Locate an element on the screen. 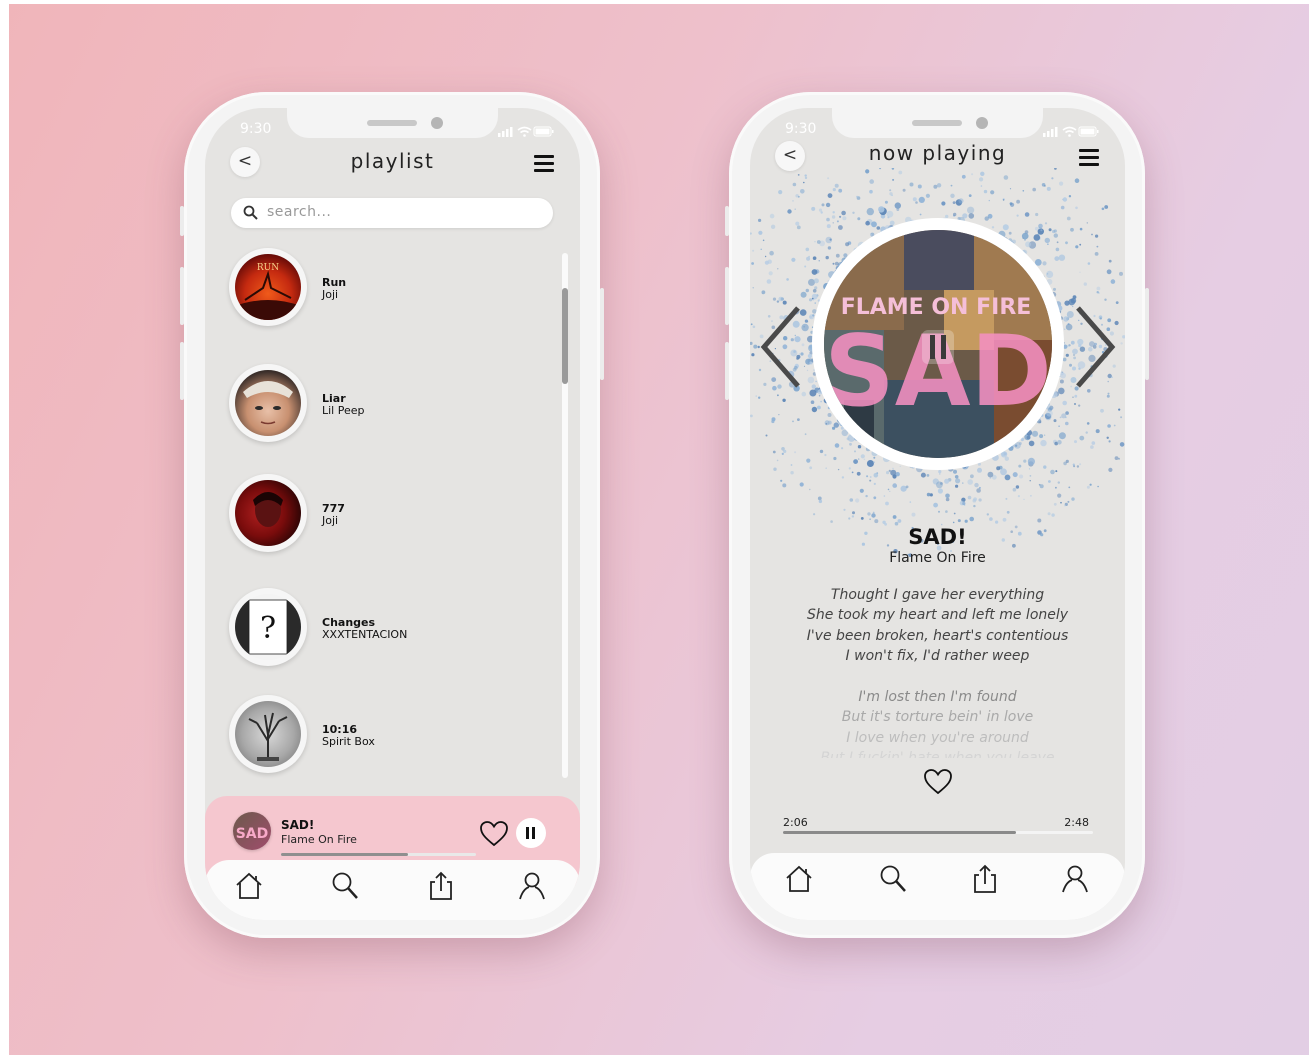 The height and width of the screenshot is (1055, 1309). album-art: ? is located at coordinates (268, 627).